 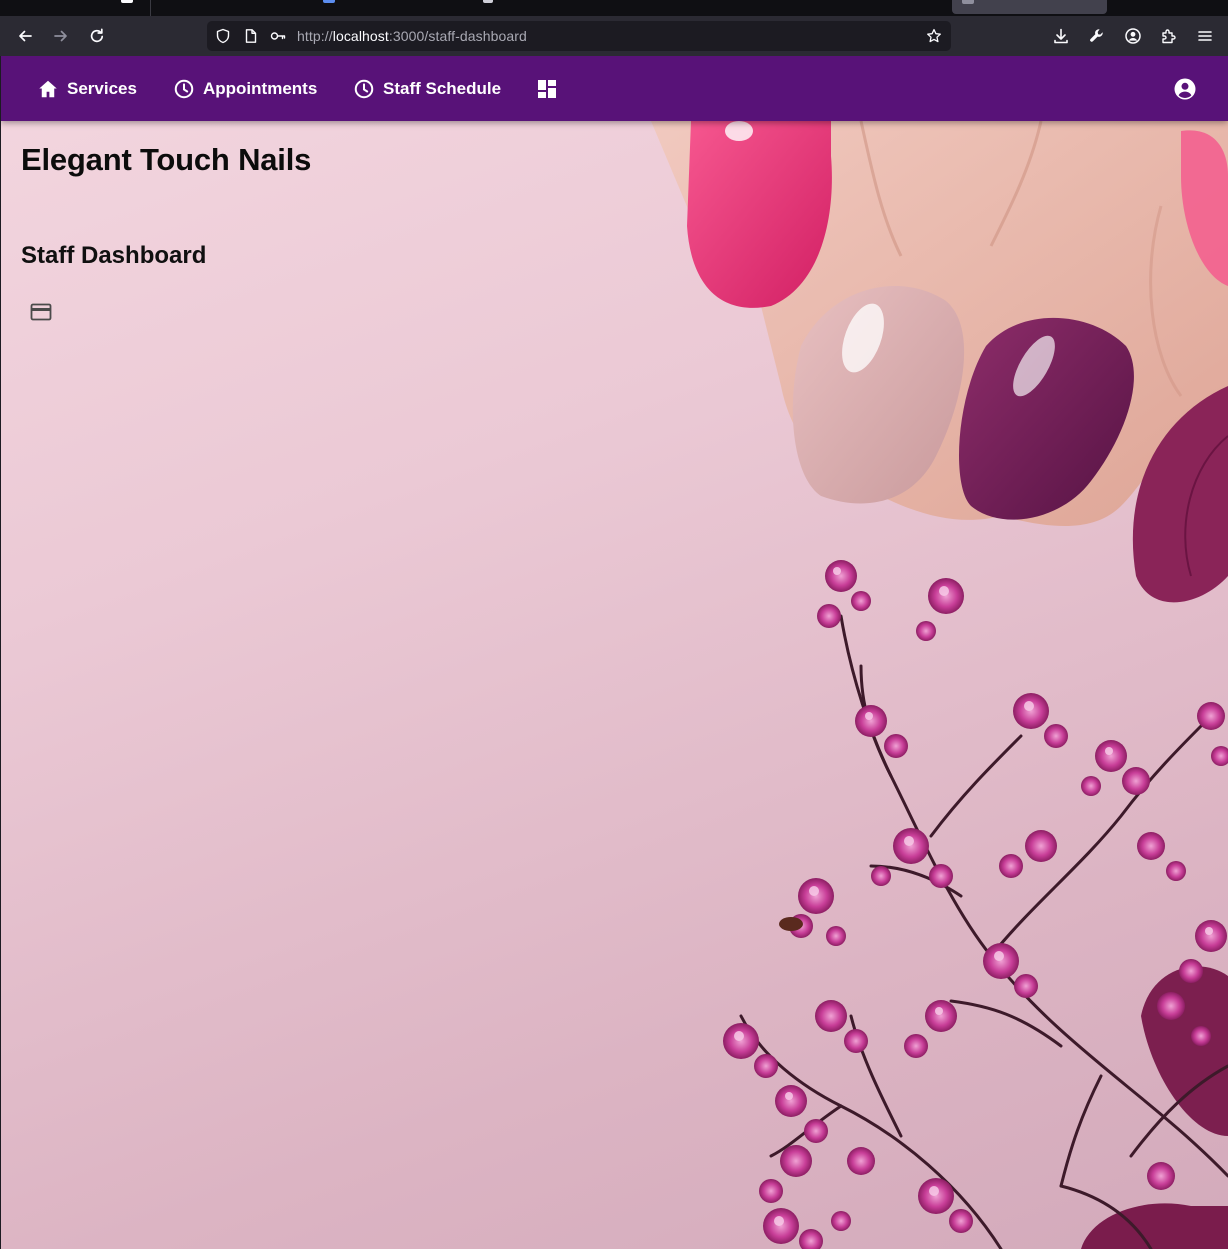 What do you see at coordinates (166, 159) in the screenshot?
I see `brand-title: Elegant Touch Nails` at bounding box center [166, 159].